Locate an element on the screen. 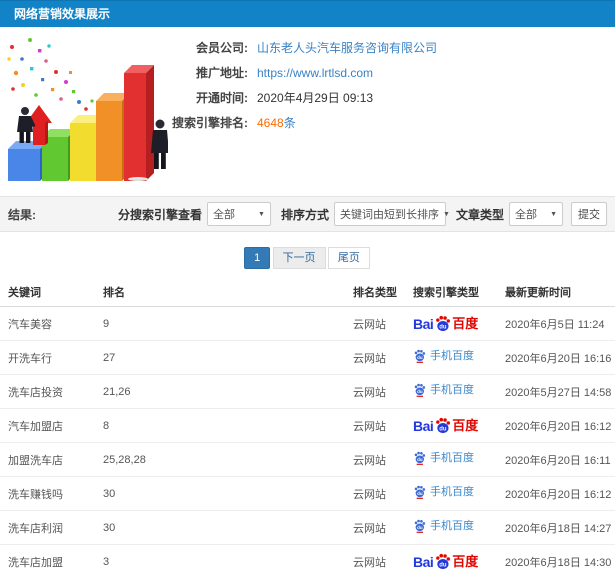 This screenshot has width=615, height=578. rank-cell: 3 is located at coordinates (220, 561).